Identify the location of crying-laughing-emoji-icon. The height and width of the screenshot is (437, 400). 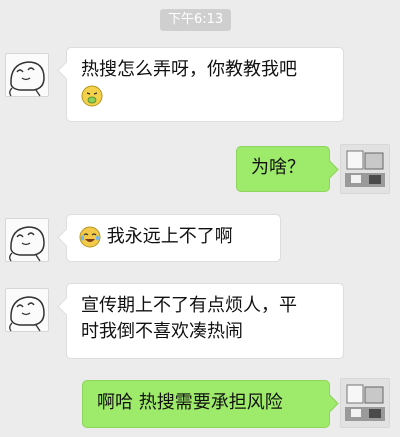
(90, 237).